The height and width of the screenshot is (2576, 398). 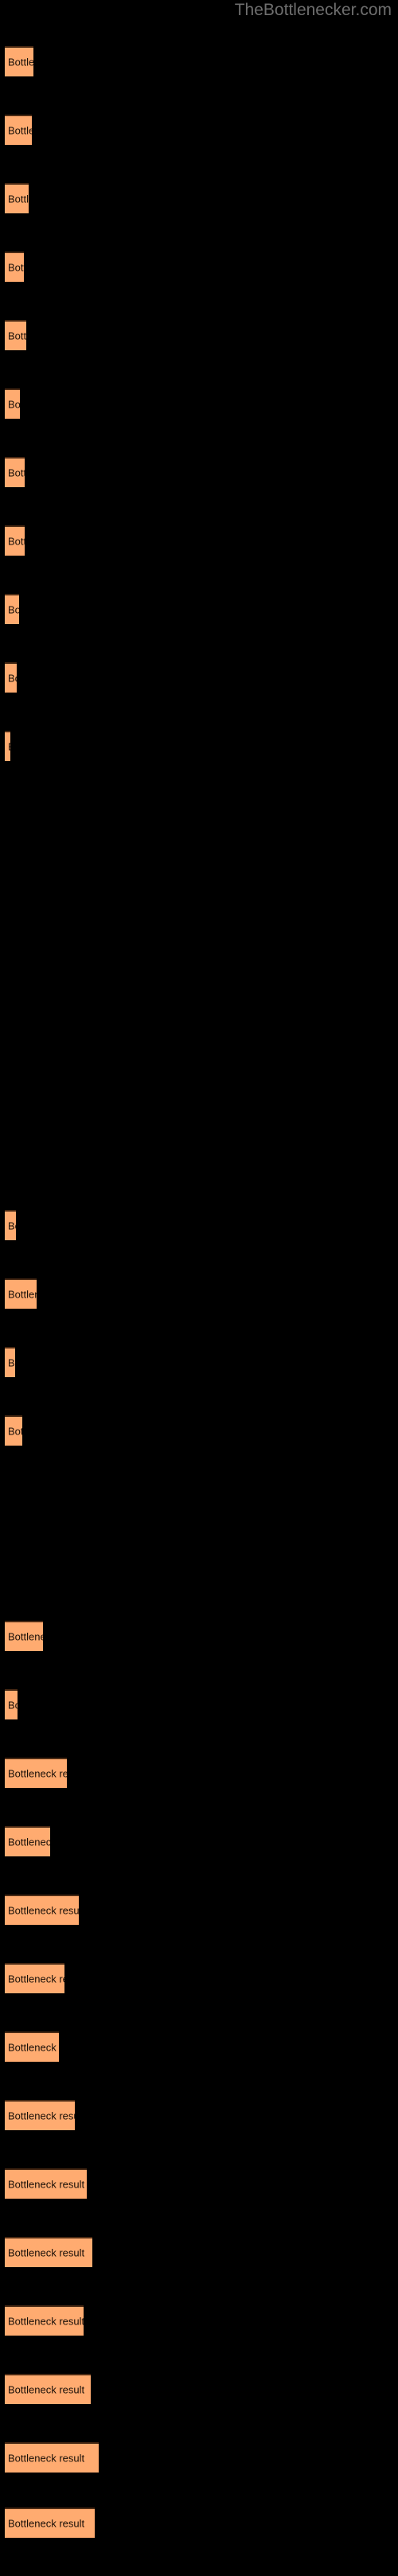 I want to click on bar-36: Bottleneck result, so click(x=52, y=2457).